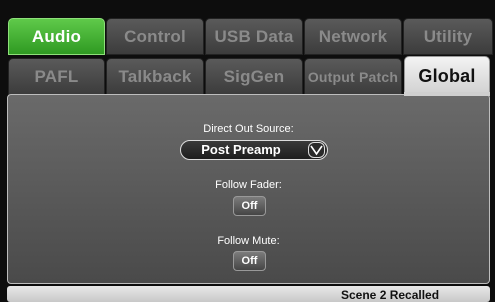 This screenshot has width=495, height=302. What do you see at coordinates (447, 94) in the screenshot?
I see `tab-connector` at bounding box center [447, 94].